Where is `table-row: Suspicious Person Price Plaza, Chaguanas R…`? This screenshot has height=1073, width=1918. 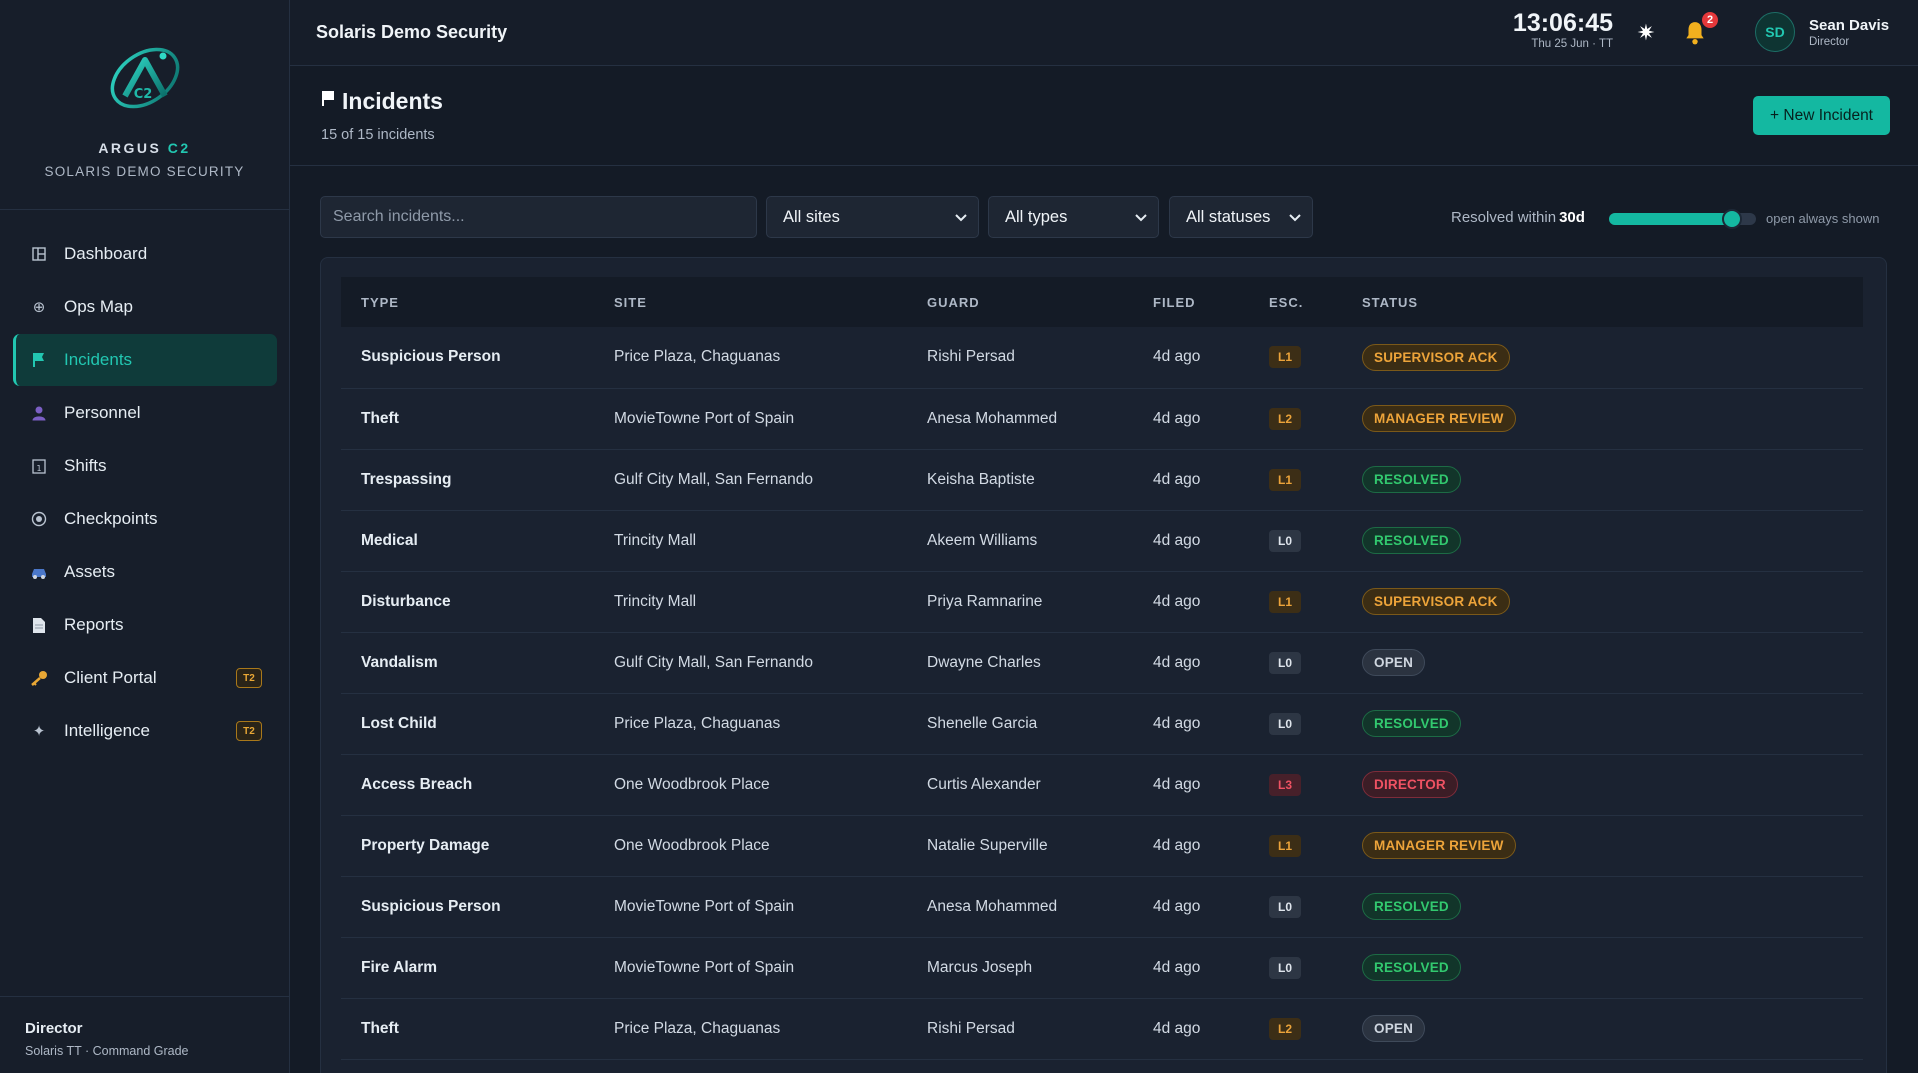
table-row: Suspicious Person Price Plaza, Chaguanas R… is located at coordinates (1102, 357).